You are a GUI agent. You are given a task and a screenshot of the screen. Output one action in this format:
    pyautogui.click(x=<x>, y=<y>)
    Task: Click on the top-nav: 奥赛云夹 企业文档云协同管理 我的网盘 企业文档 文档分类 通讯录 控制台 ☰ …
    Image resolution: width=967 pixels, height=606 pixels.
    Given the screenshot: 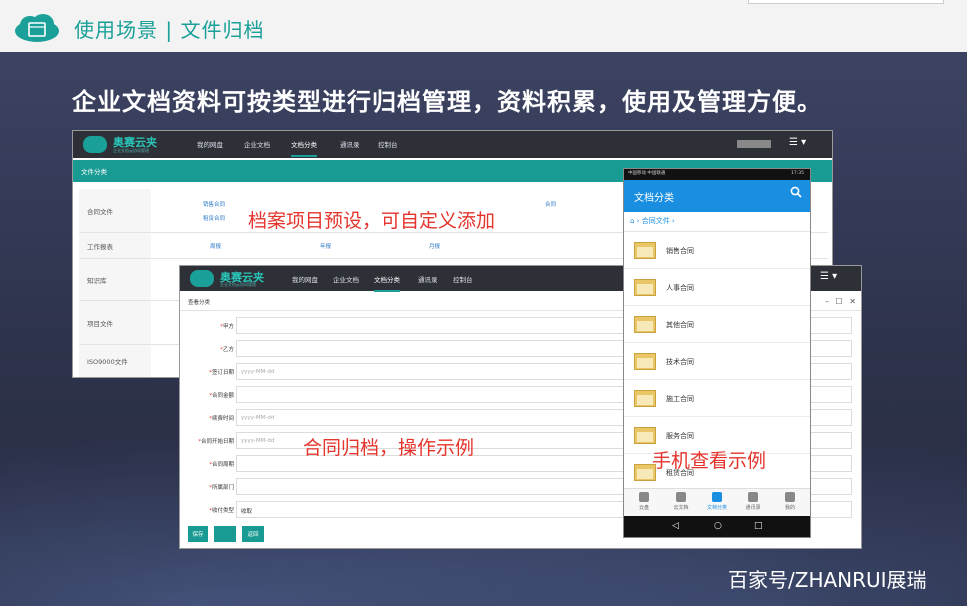 What is the action you would take?
    pyautogui.click(x=452, y=144)
    